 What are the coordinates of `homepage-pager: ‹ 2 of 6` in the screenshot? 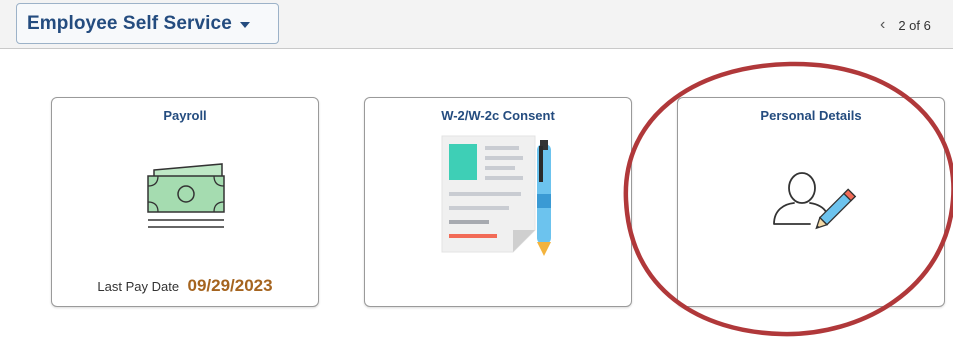 It's located at (905, 25).